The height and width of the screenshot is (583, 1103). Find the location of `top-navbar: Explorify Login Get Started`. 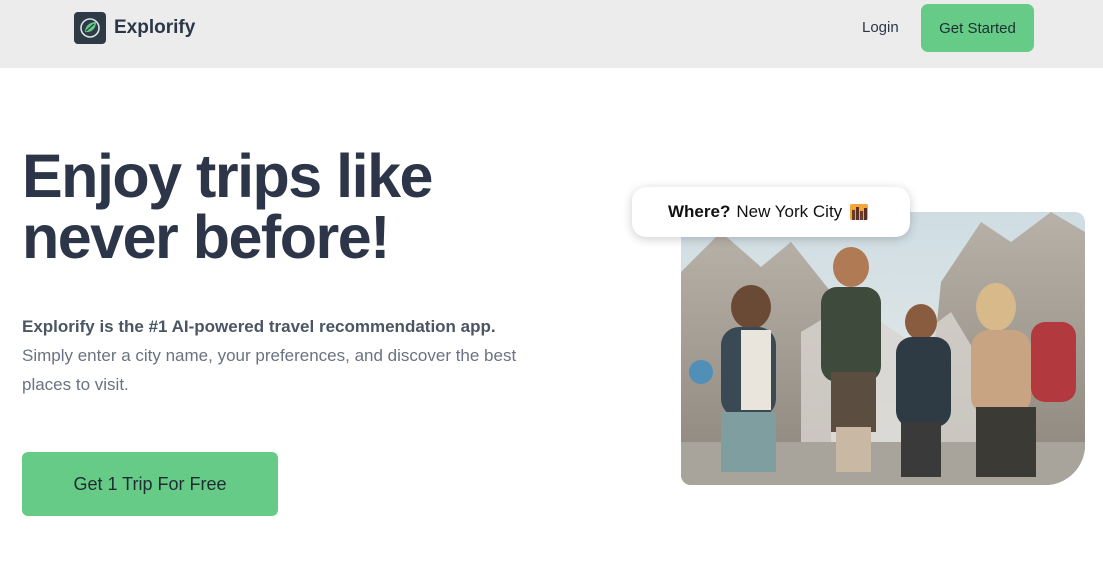

top-navbar: Explorify Login Get Started is located at coordinates (551, 34).